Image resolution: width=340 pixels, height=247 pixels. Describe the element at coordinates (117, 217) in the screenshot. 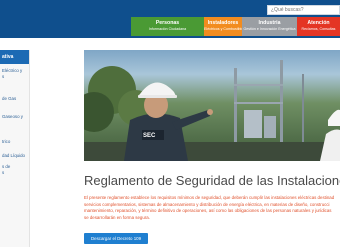

I see `description-line: se desarrollarán en forma segura.` at that location.